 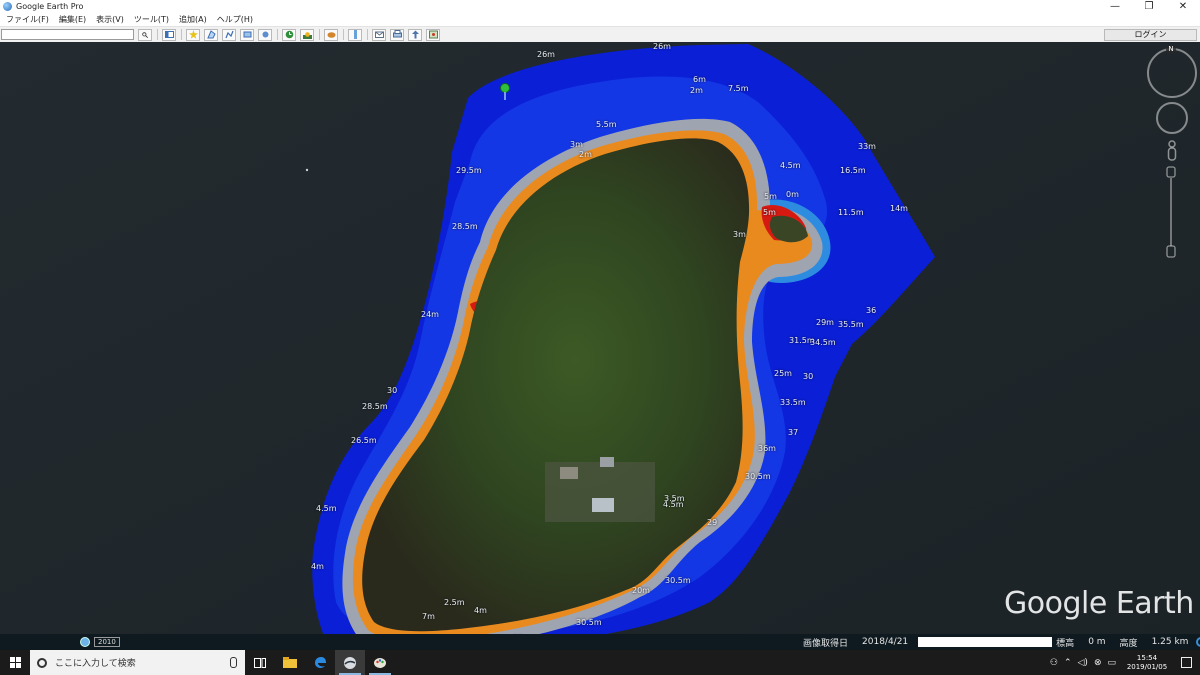 I want to click on file-explorer-button, so click(x=290, y=662).